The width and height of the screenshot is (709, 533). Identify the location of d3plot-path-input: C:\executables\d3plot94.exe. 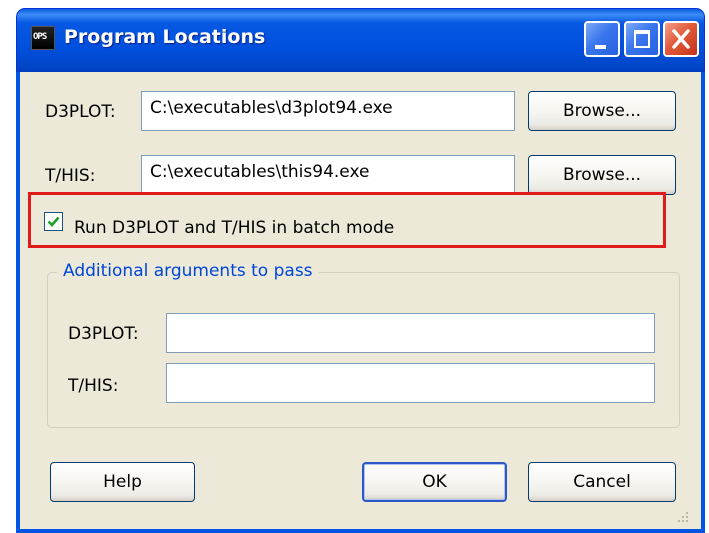
(328, 111).